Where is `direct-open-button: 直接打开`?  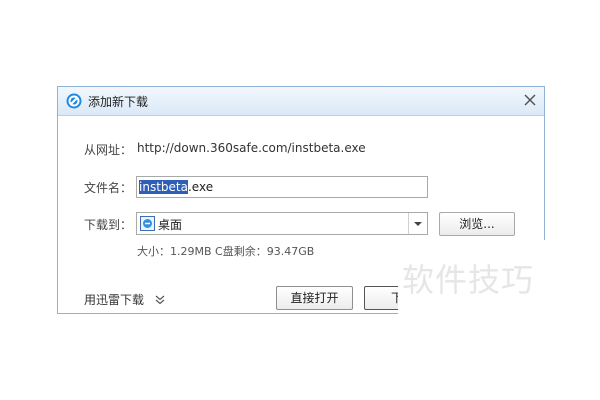 direct-open-button: 直接打开 is located at coordinates (314, 298).